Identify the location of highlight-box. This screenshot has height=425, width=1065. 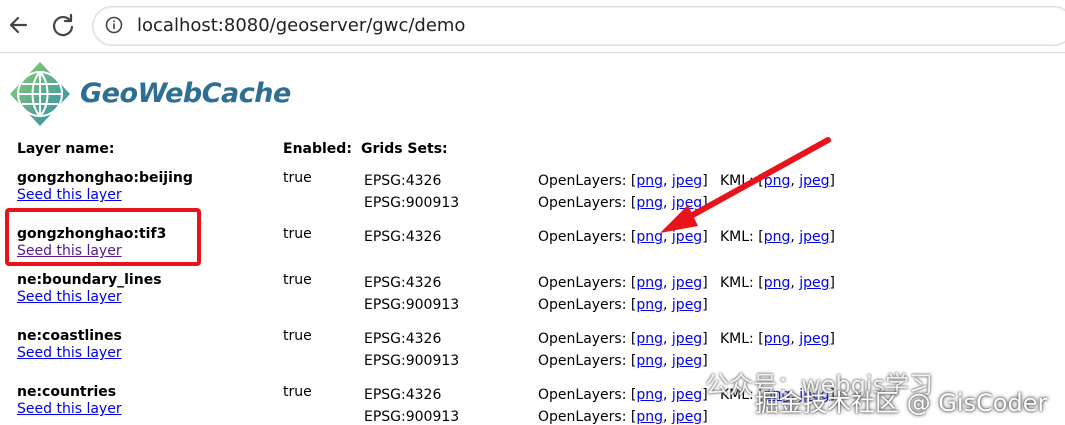
(103, 237).